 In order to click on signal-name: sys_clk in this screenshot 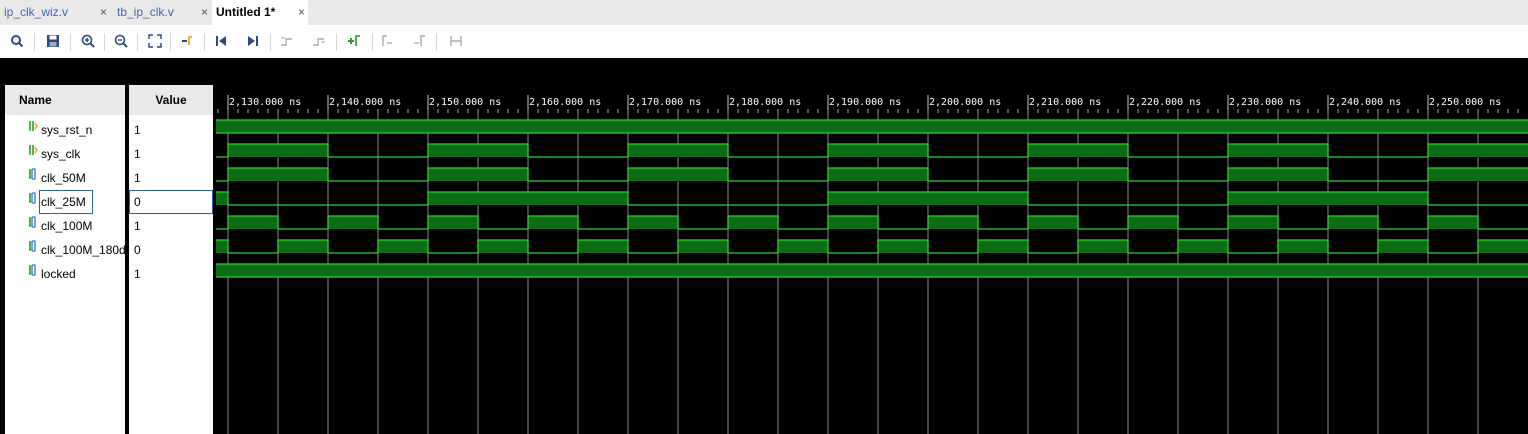, I will do `click(61, 154)`.